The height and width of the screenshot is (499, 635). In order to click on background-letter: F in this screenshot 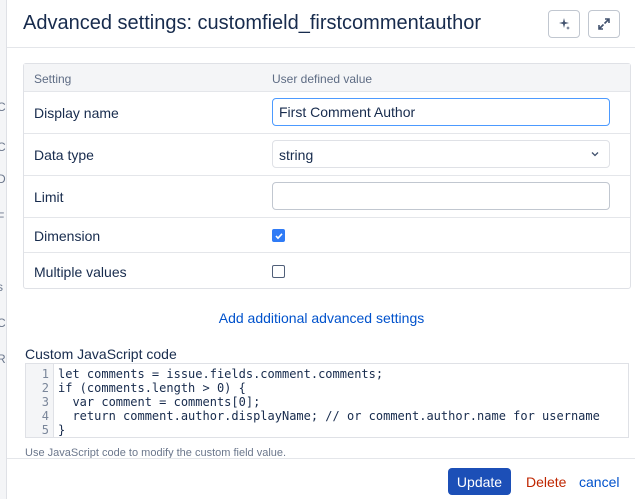, I will do `click(2, 217)`.